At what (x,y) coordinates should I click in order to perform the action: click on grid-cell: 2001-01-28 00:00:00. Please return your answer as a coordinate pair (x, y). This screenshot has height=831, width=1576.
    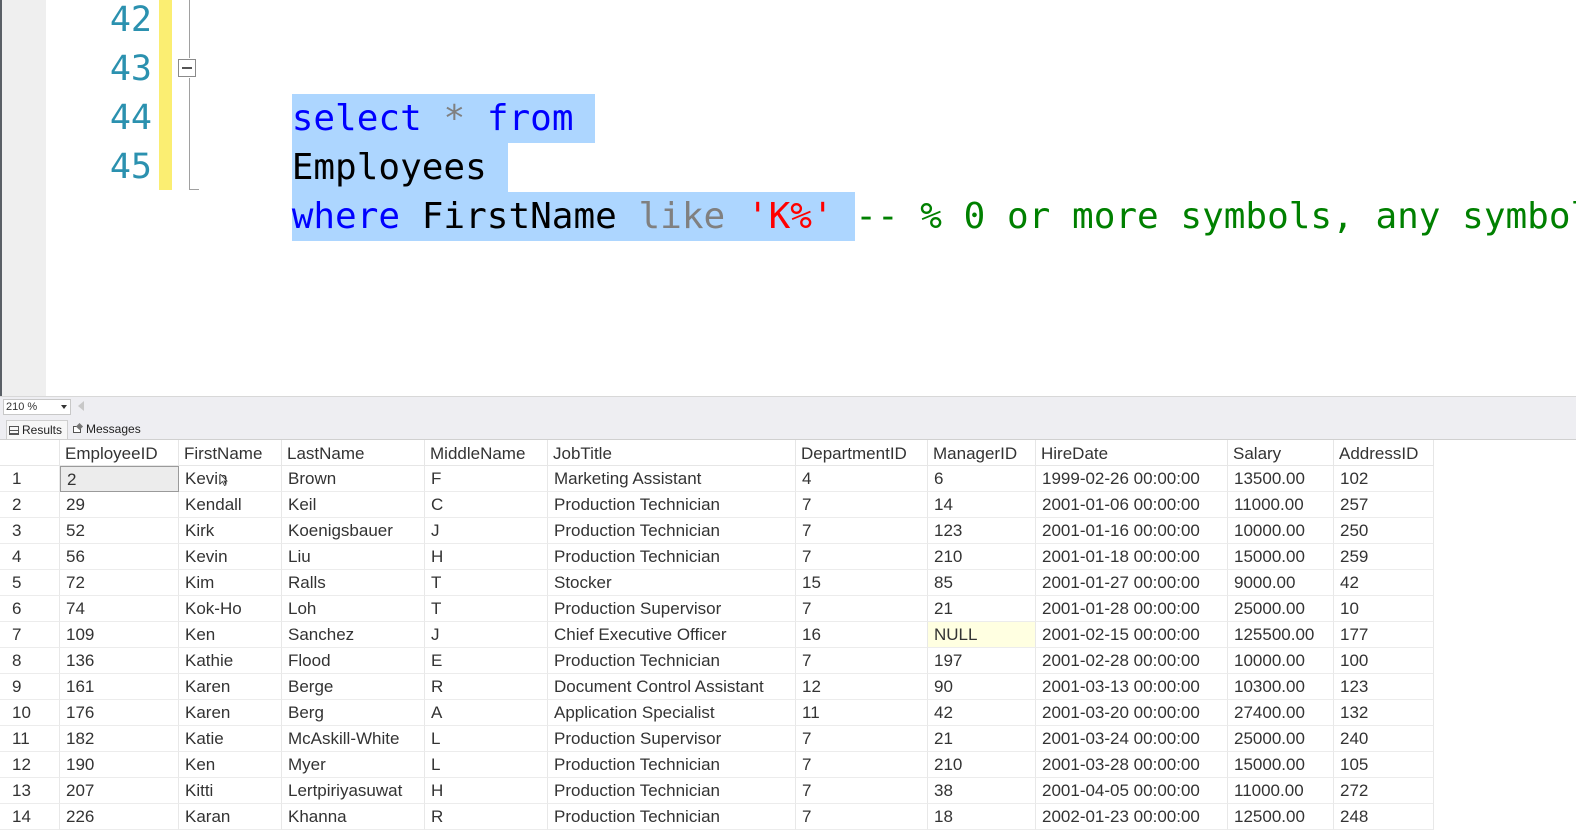
    Looking at the image, I should click on (1132, 609).